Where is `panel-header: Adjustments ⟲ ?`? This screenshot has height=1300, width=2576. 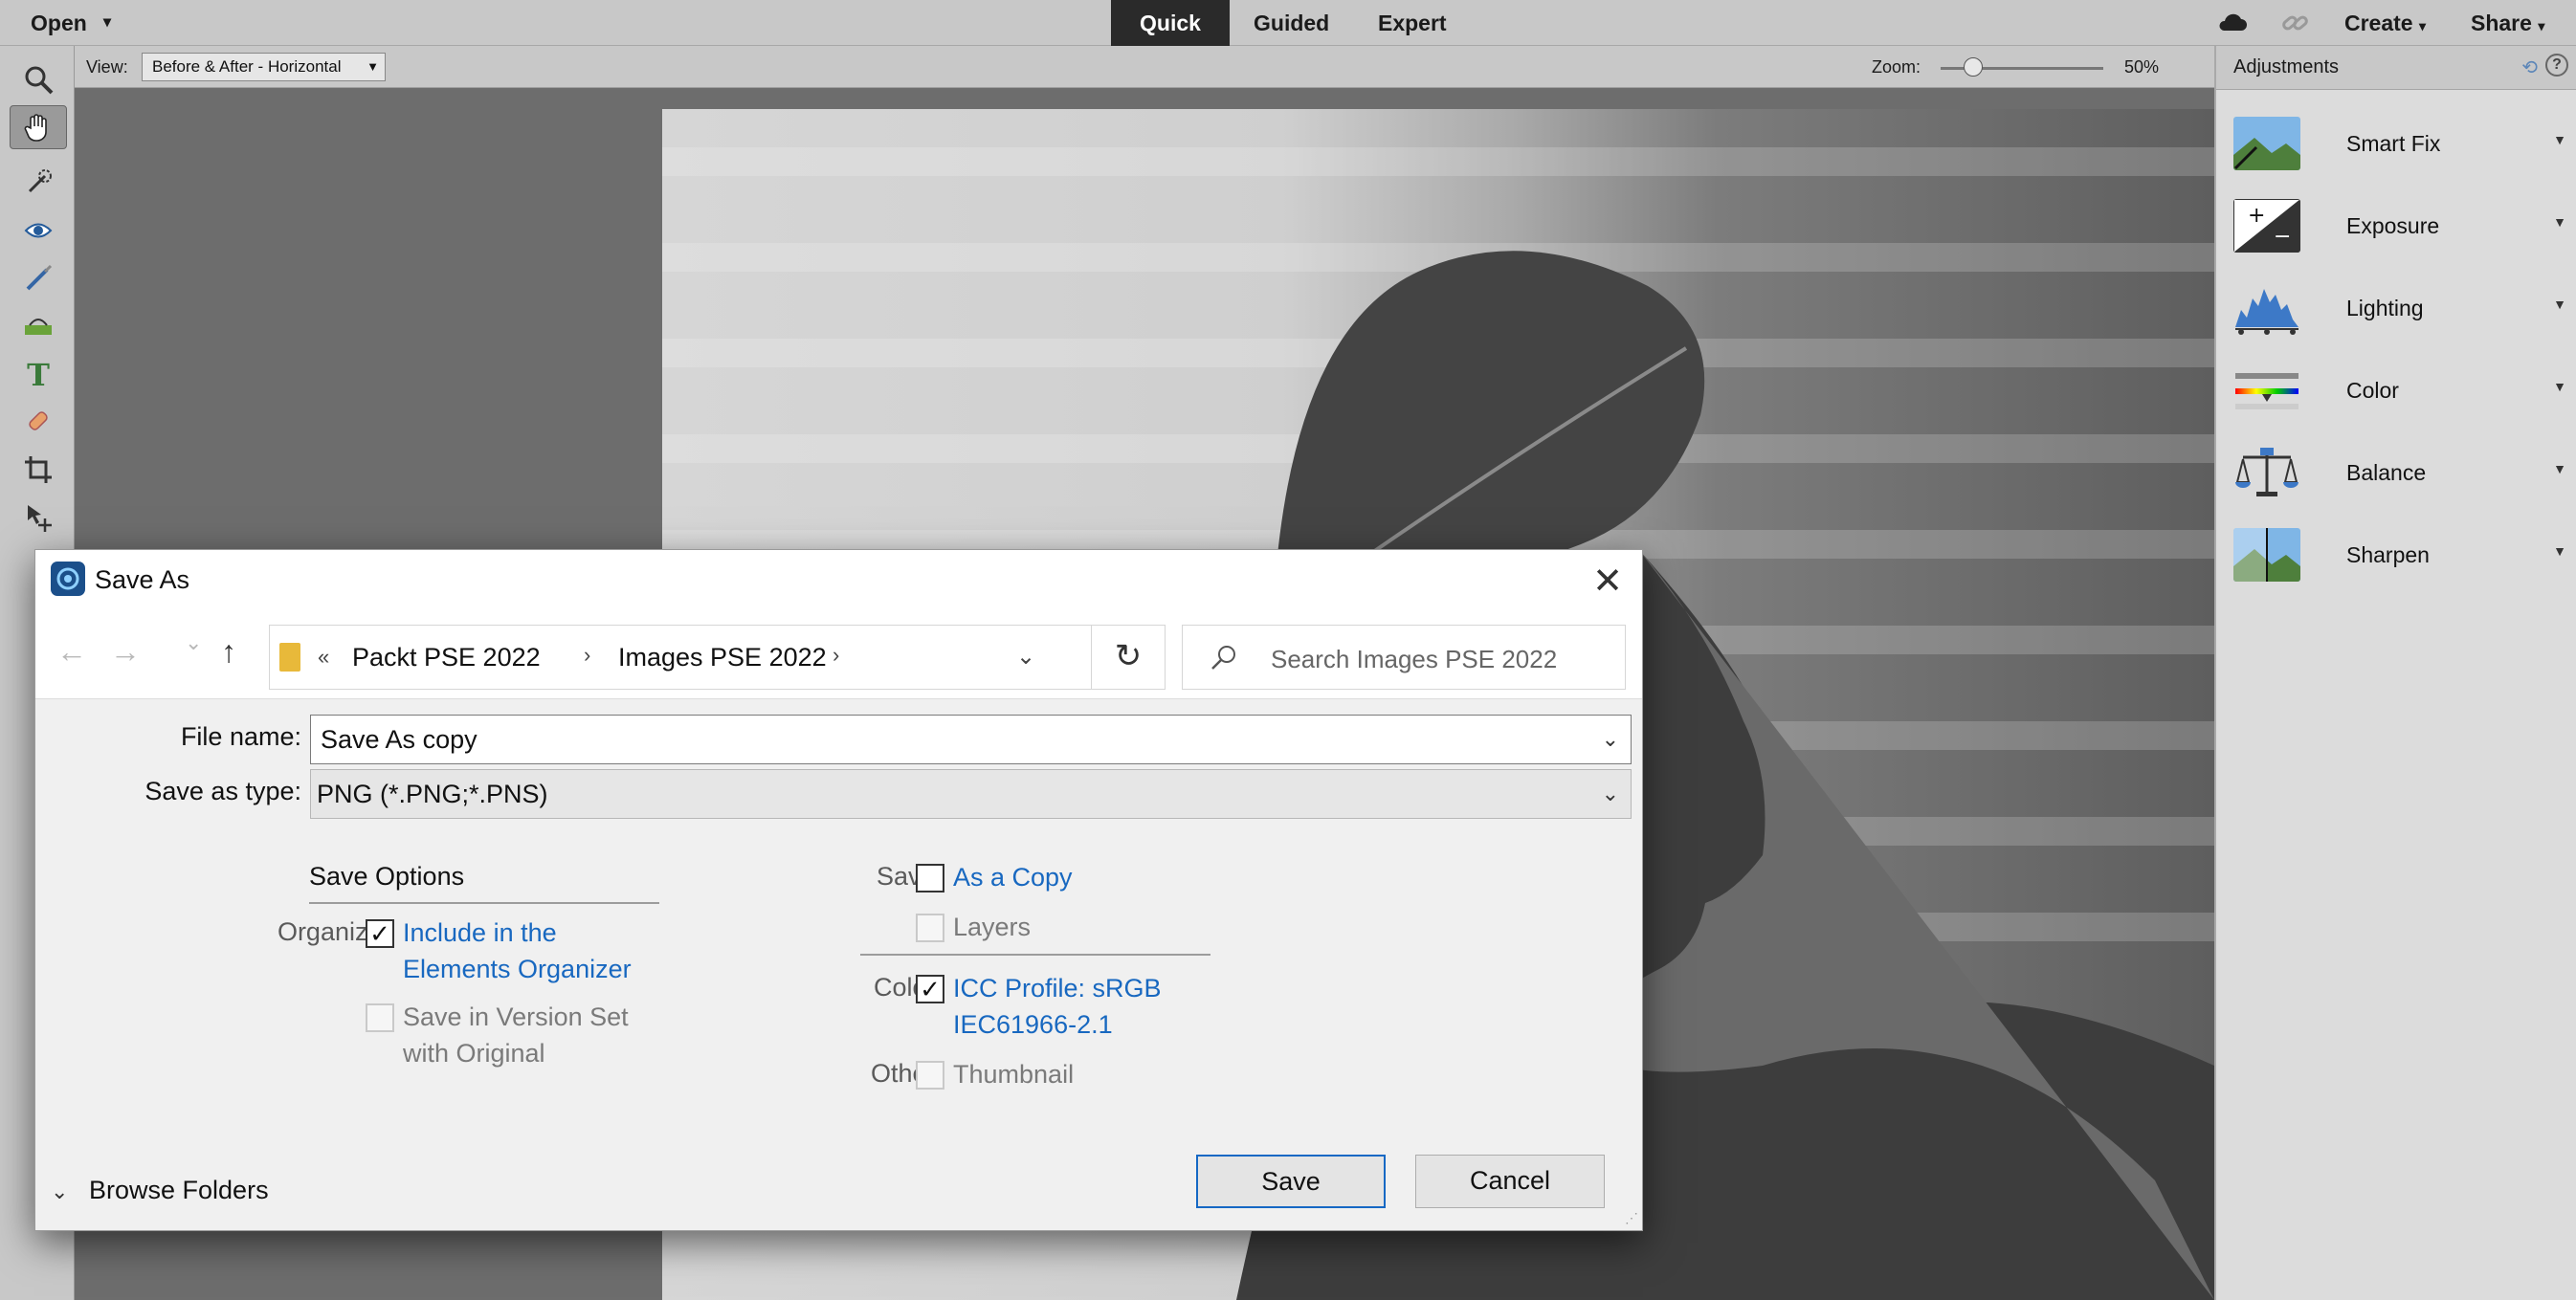 panel-header: Adjustments ⟲ ? is located at coordinates (2396, 68).